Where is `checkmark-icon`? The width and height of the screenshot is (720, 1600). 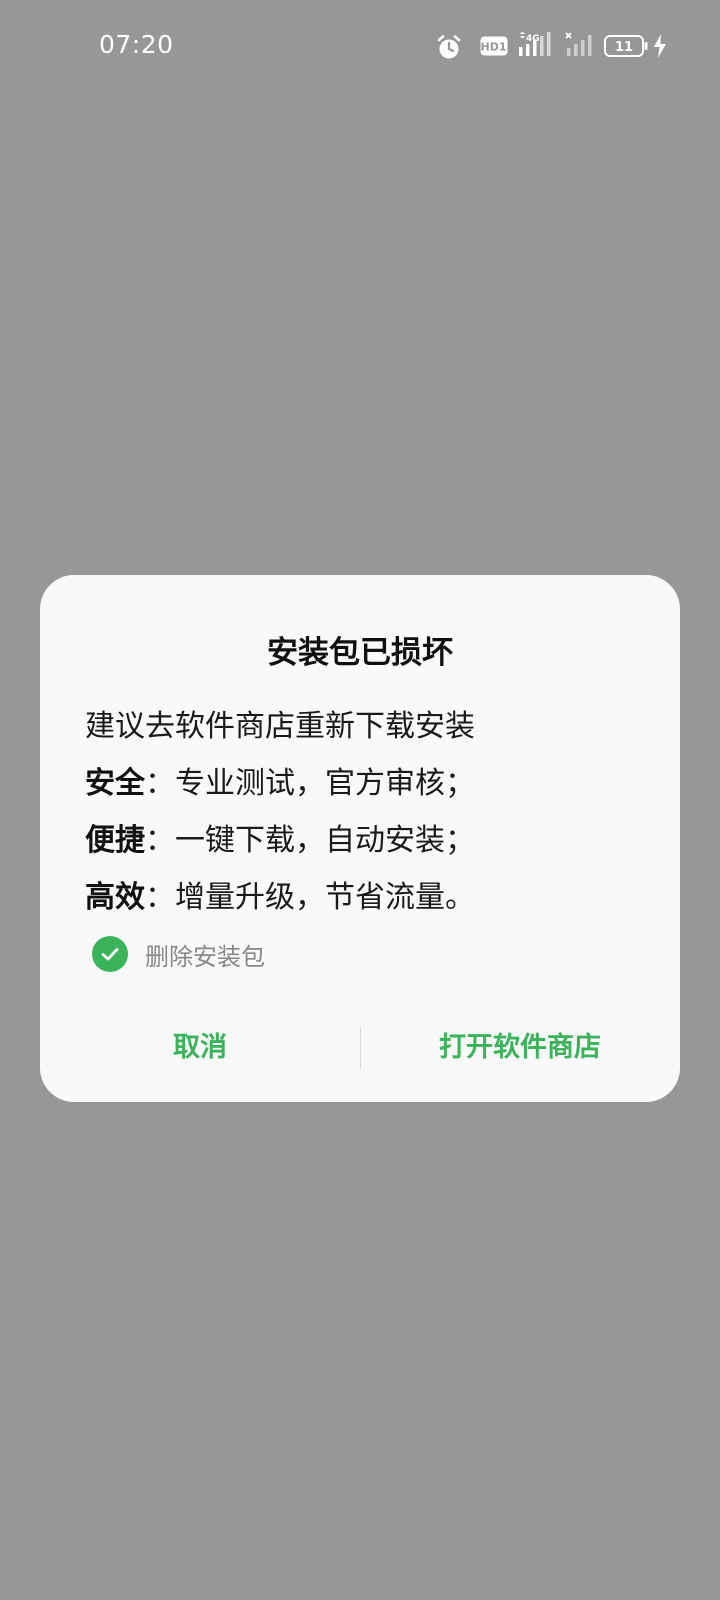
checkmark-icon is located at coordinates (110, 954).